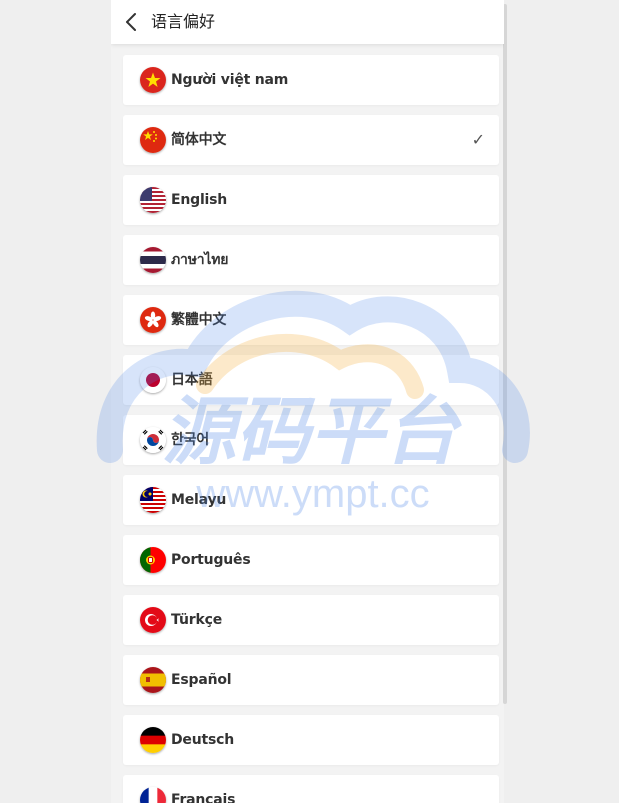 This screenshot has width=619, height=803. Describe the element at coordinates (311, 789) in the screenshot. I see `language-item-fr: Français` at that location.